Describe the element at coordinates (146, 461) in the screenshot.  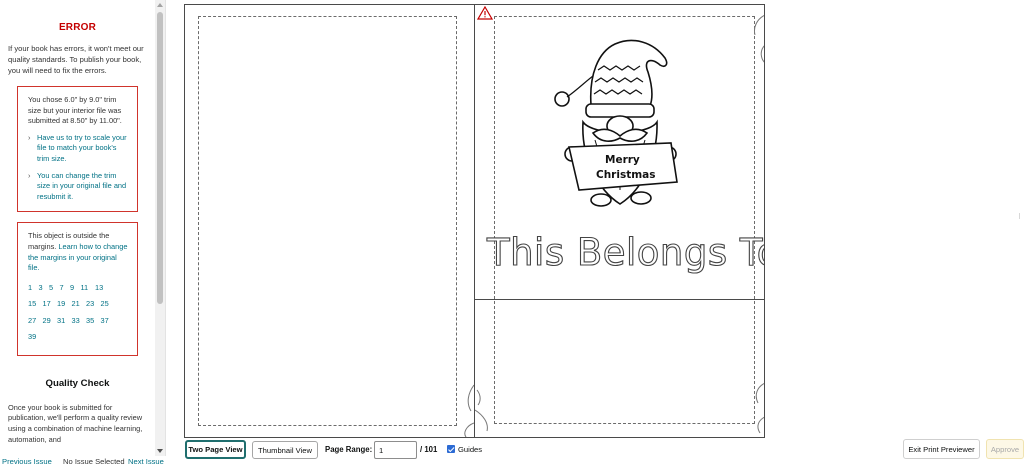
I see `next-issue-link: Next Issue` at that location.